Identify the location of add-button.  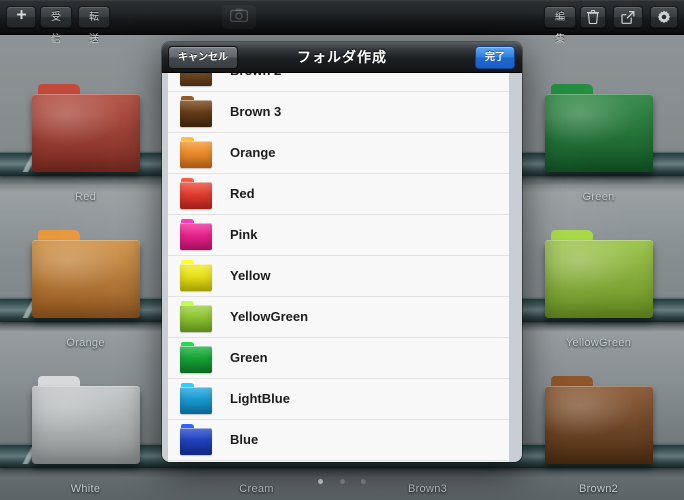
(21, 17).